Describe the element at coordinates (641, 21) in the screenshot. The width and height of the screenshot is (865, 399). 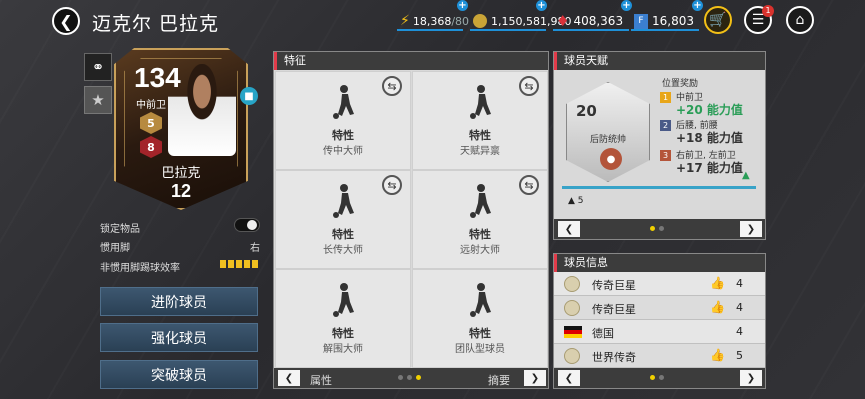
I see `fifa-points-icon: F` at that location.